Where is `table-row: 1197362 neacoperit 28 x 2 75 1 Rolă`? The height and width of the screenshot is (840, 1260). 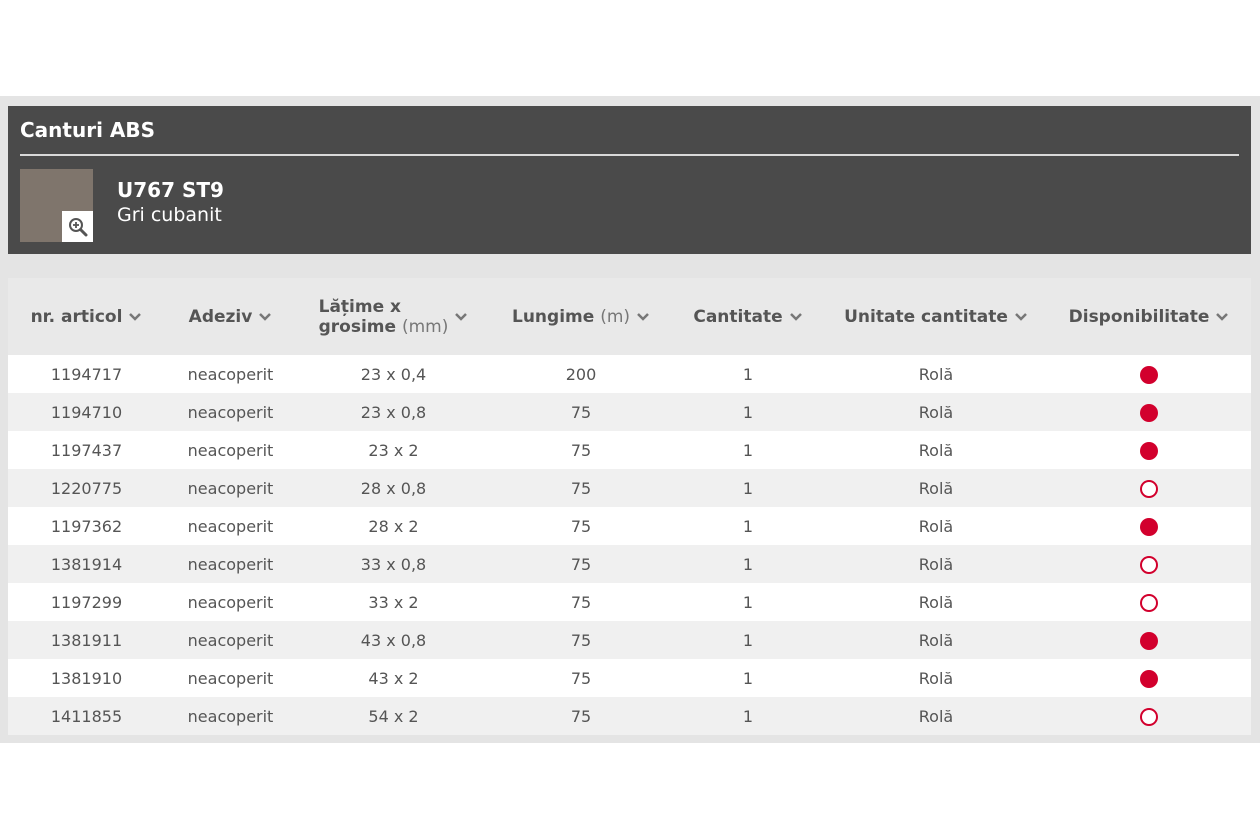 table-row: 1197362 neacoperit 28 x 2 75 1 Rolă is located at coordinates (629, 526).